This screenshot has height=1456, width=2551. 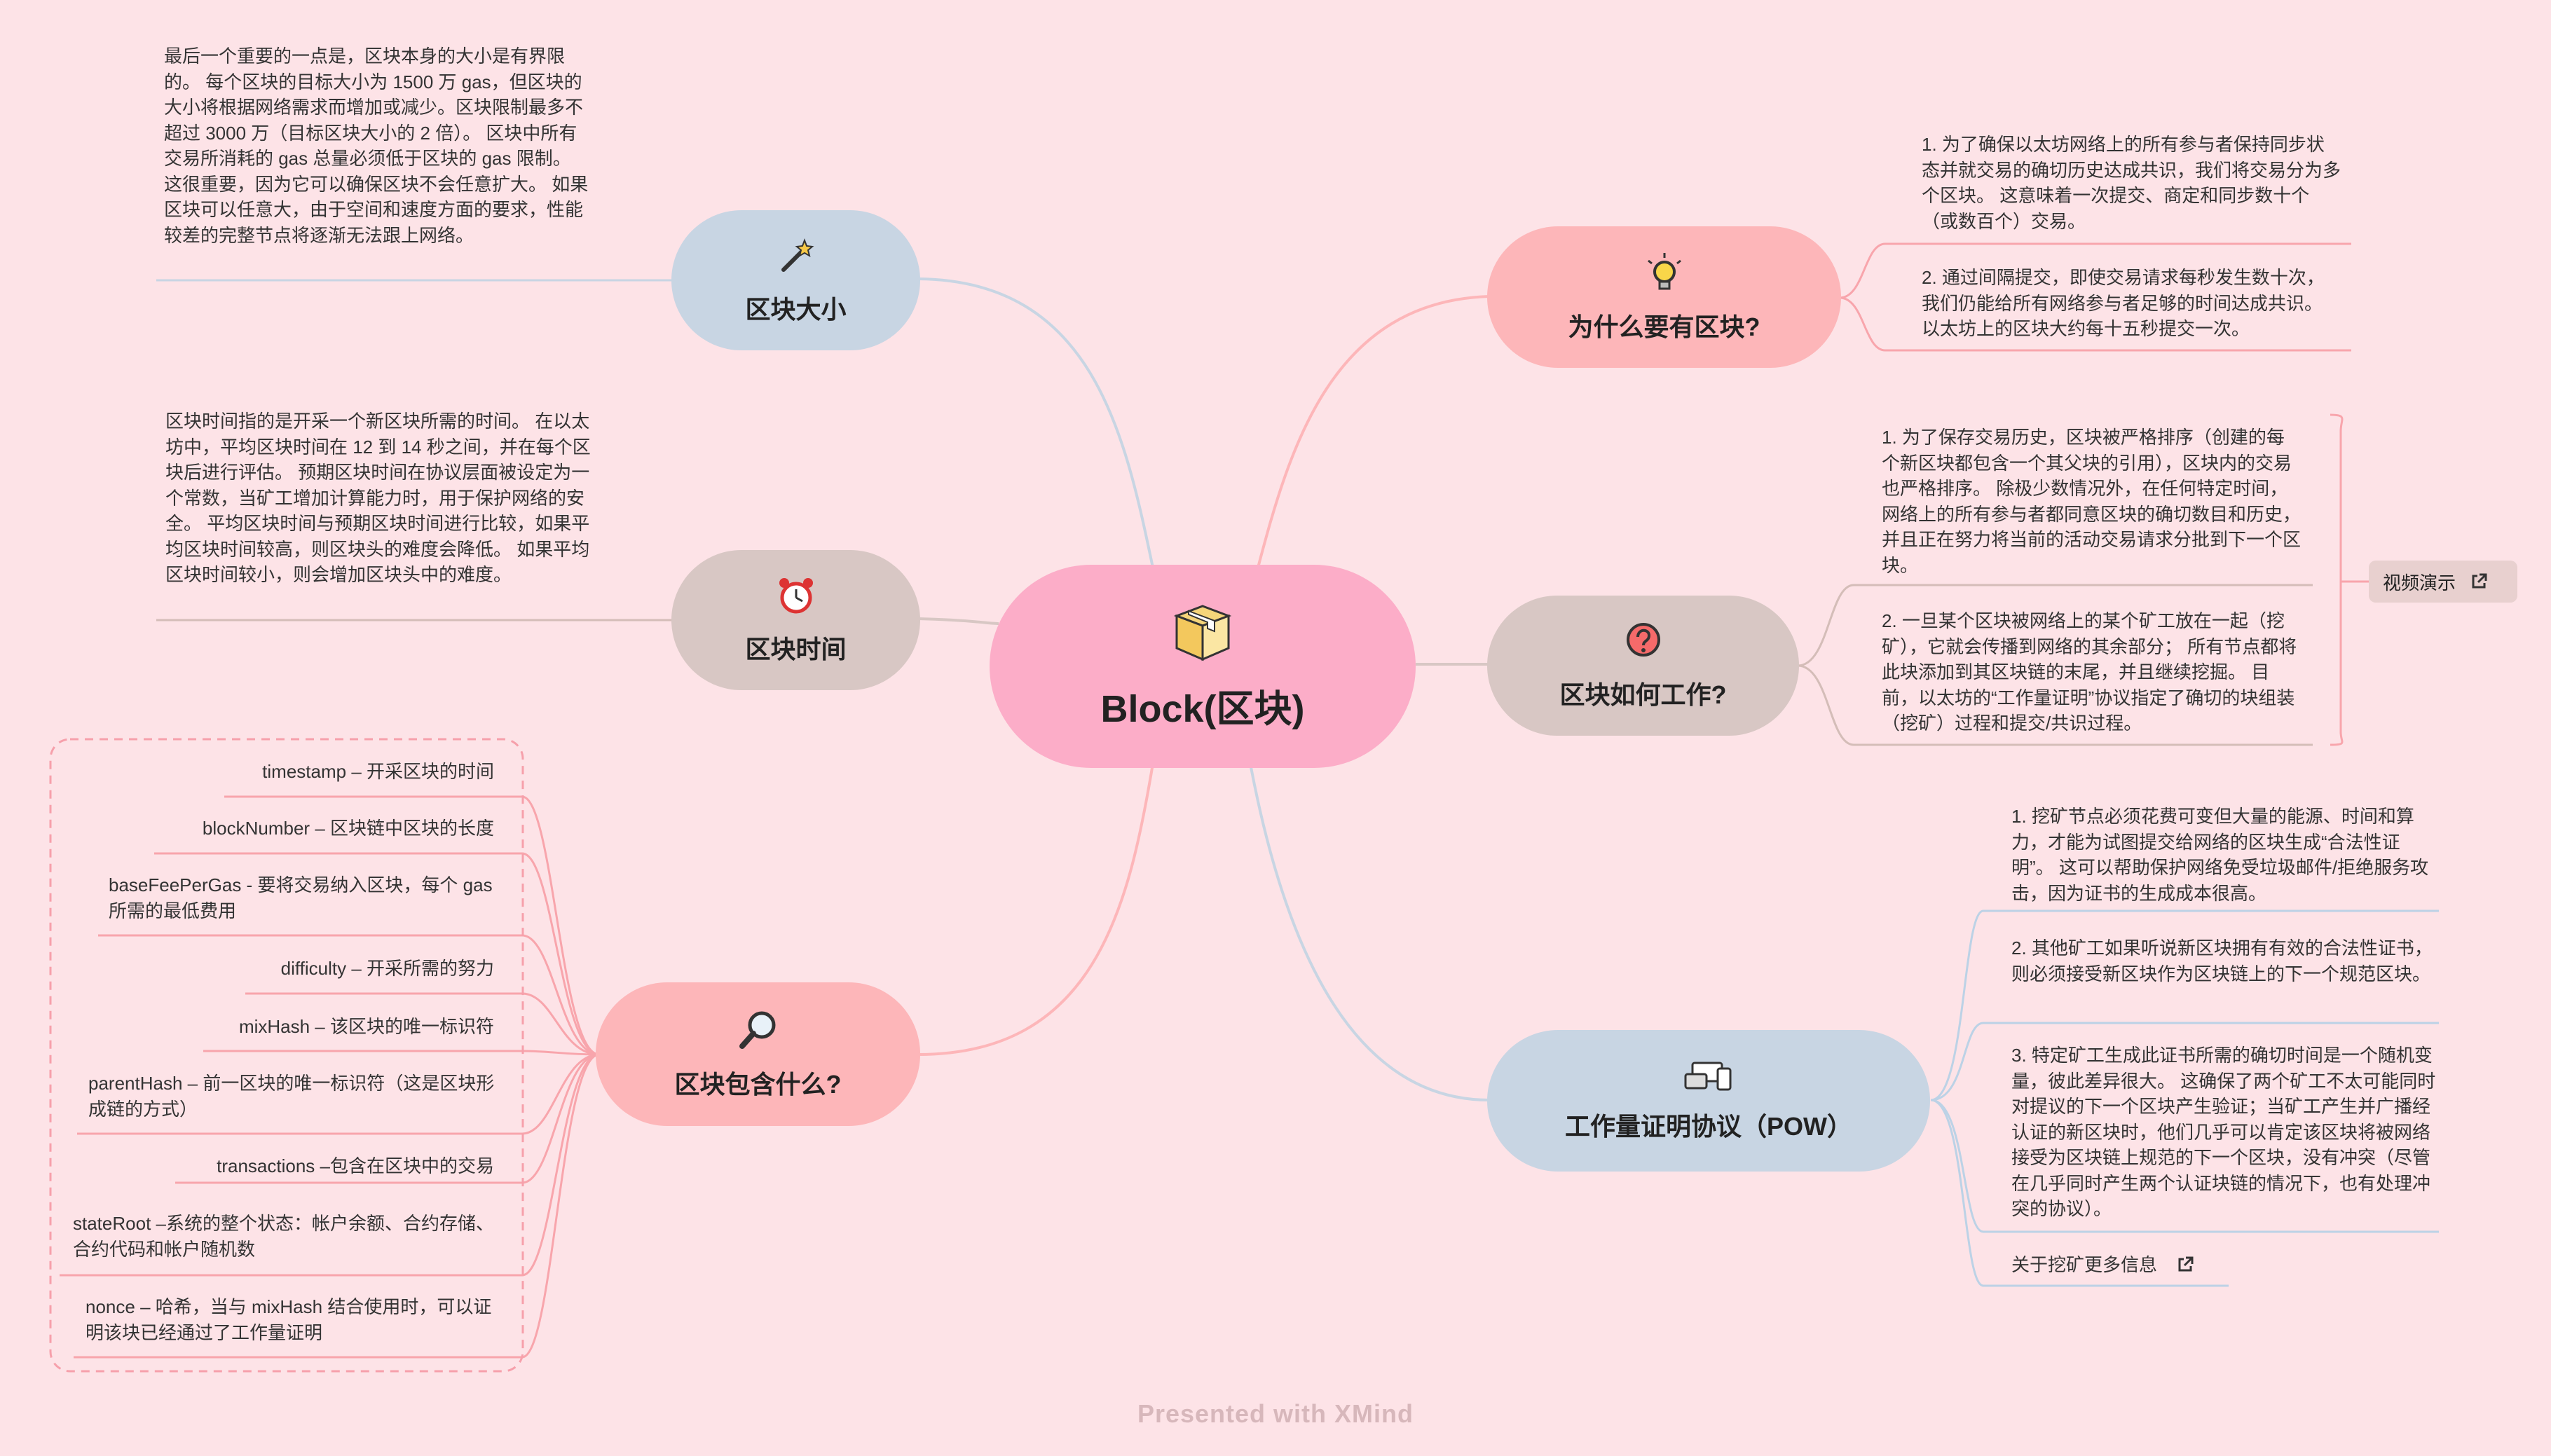 What do you see at coordinates (283, 1236) in the screenshot?
I see `contents-item-stateroot: stateRoot –系统的整个状态：帐户余额、合约存储、合约代码和帐户随机数` at bounding box center [283, 1236].